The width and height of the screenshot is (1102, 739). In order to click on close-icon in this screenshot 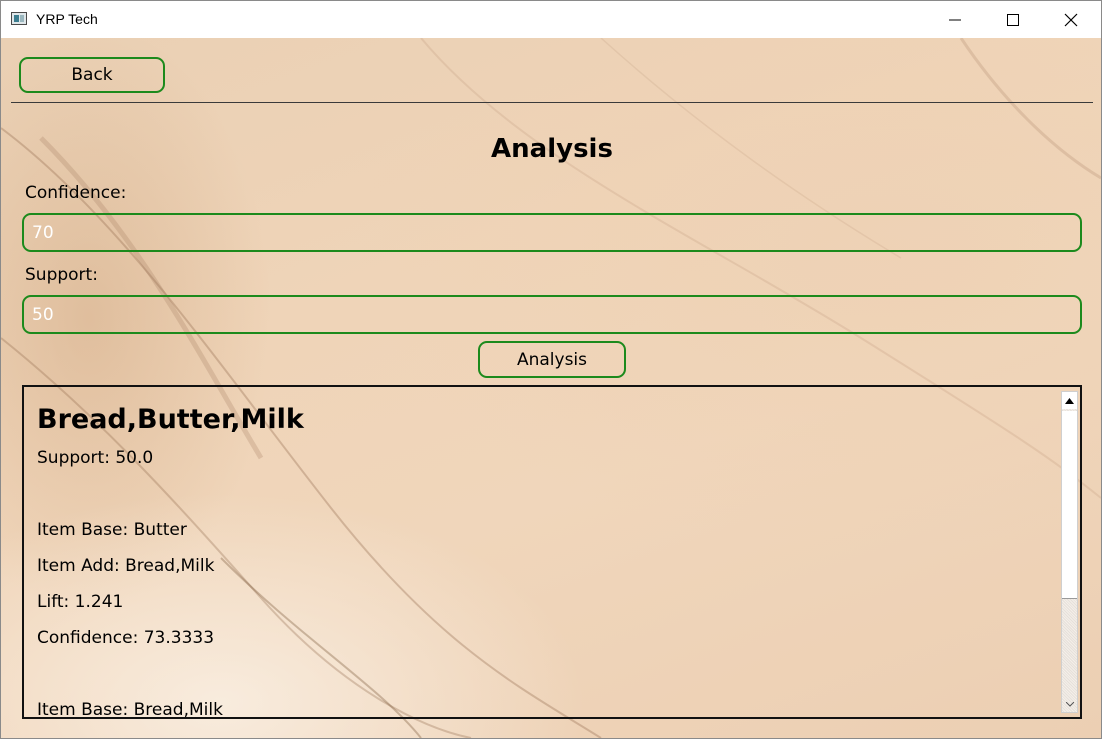, I will do `click(1071, 20)`.